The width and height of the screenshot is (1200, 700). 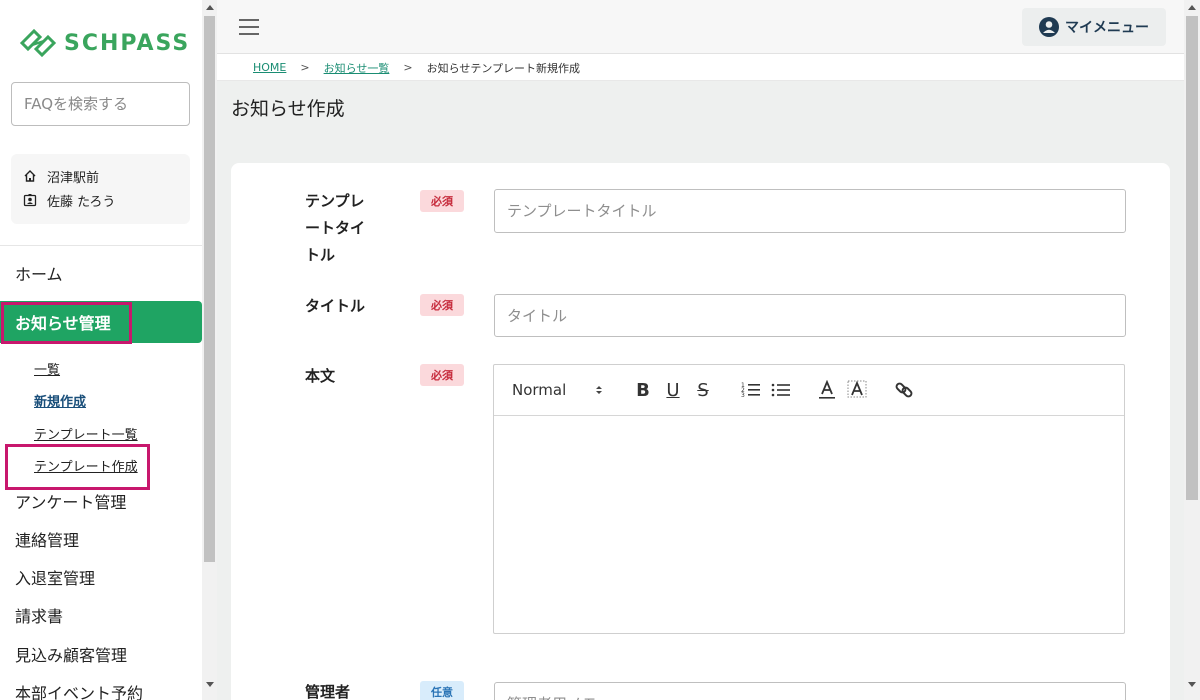 I want to click on optional-badge: 任意, so click(x=442, y=690).